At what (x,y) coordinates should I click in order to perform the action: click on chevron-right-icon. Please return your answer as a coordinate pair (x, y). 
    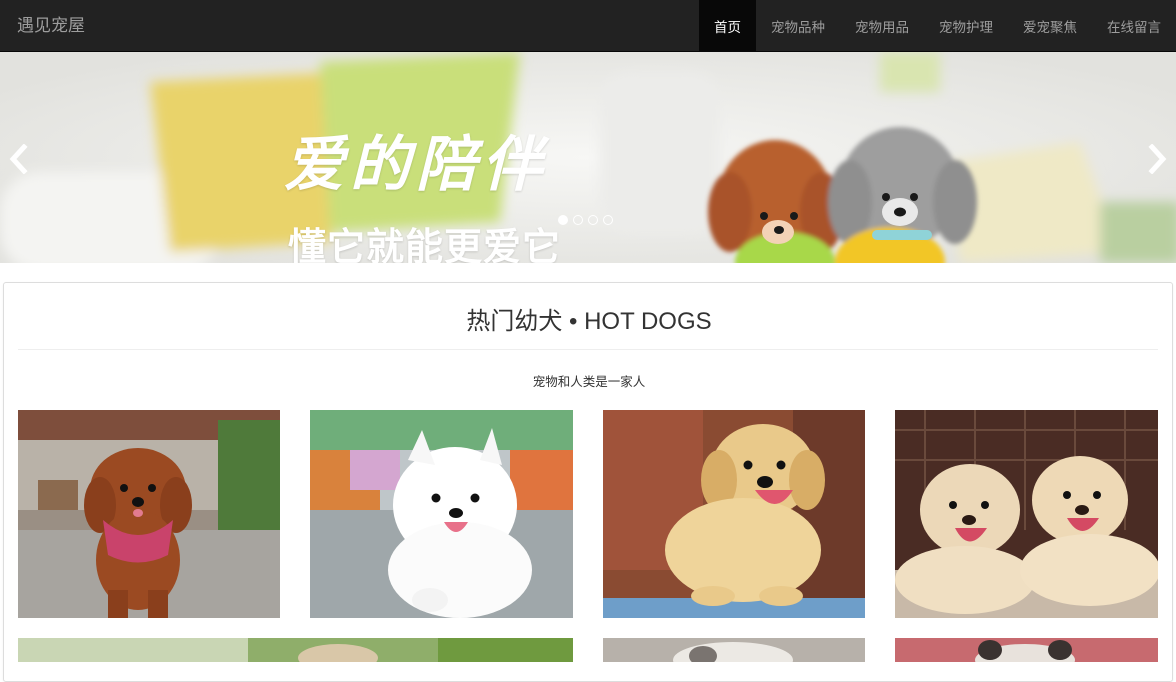
    Looking at the image, I should click on (1157, 159).